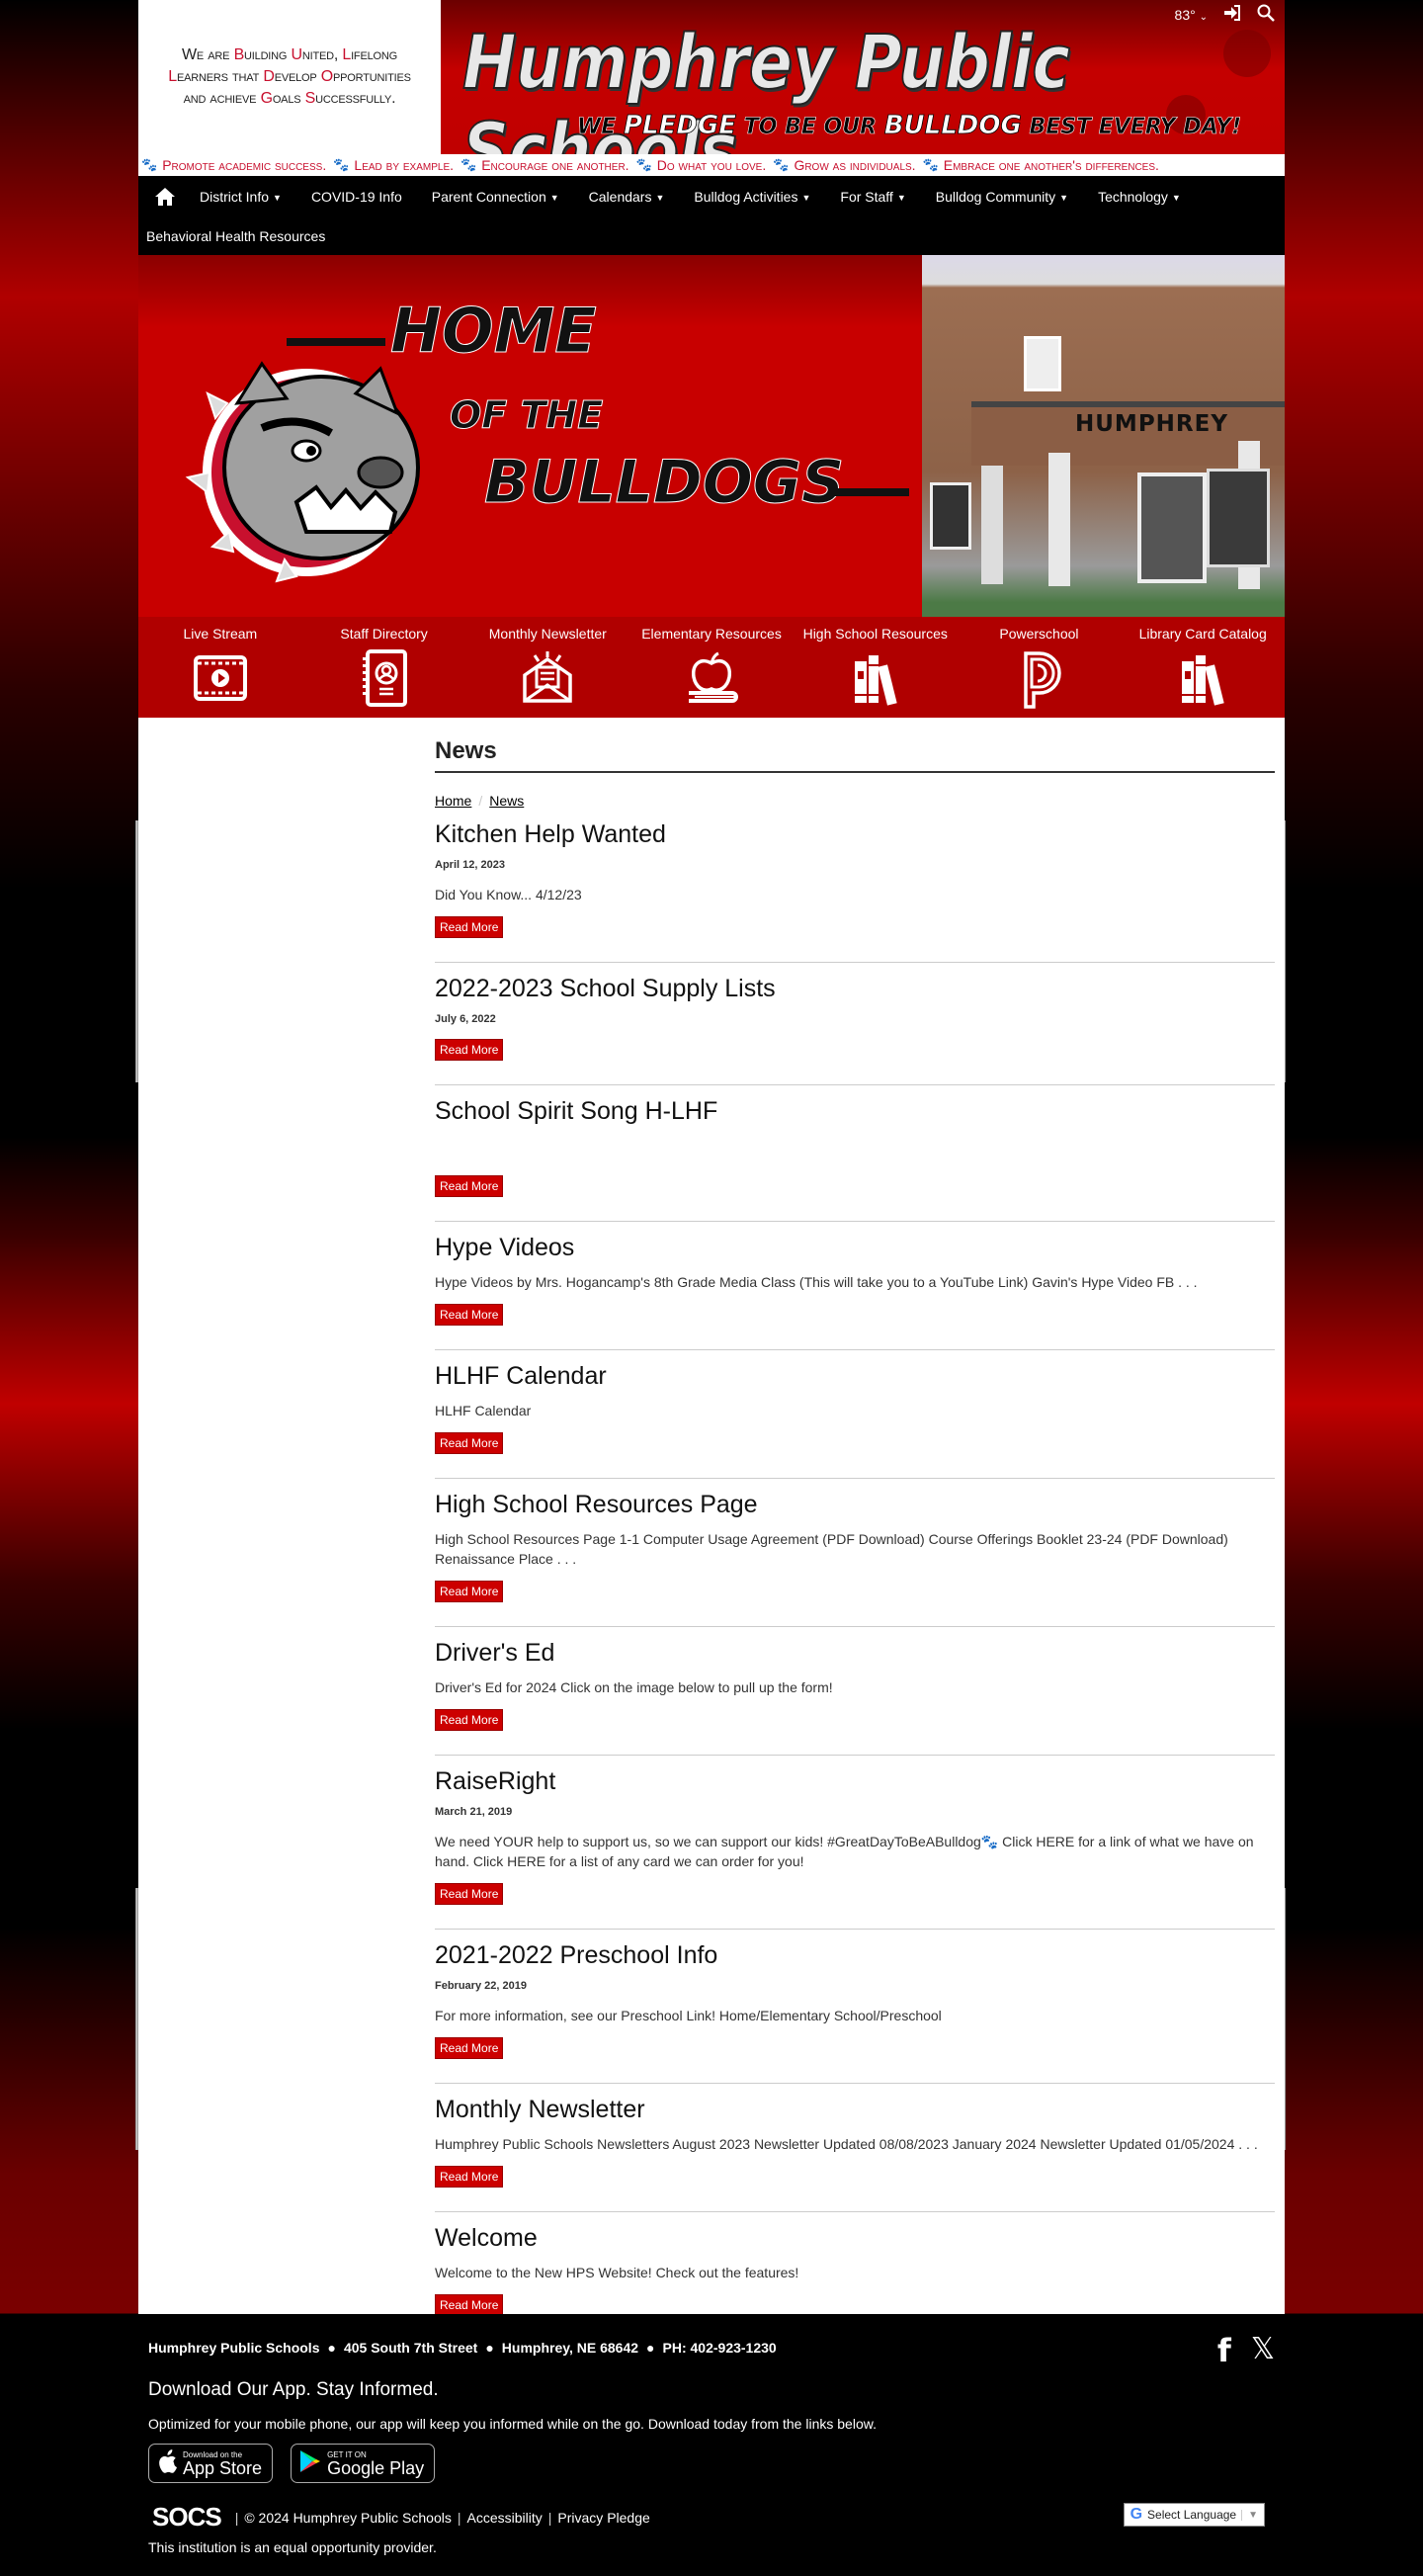 This screenshot has height=2576, width=1423. What do you see at coordinates (474, 1812) in the screenshot?
I see `post-date: March 21, 2019` at bounding box center [474, 1812].